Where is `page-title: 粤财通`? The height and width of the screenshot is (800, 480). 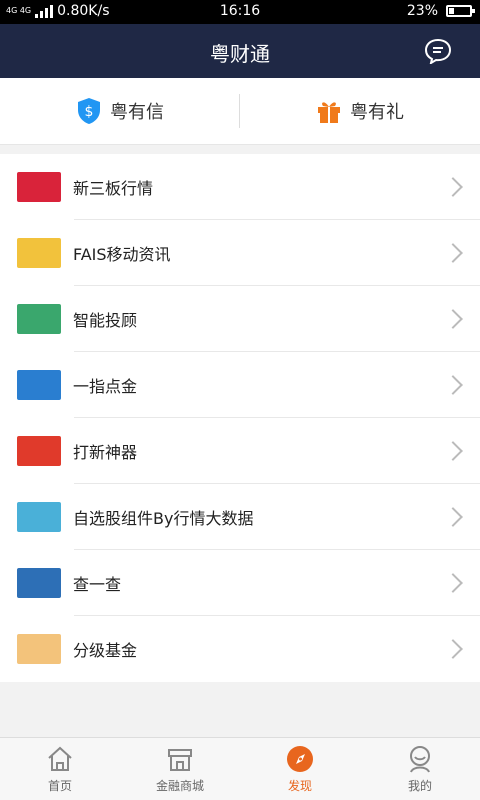 page-title: 粤财通 is located at coordinates (240, 54).